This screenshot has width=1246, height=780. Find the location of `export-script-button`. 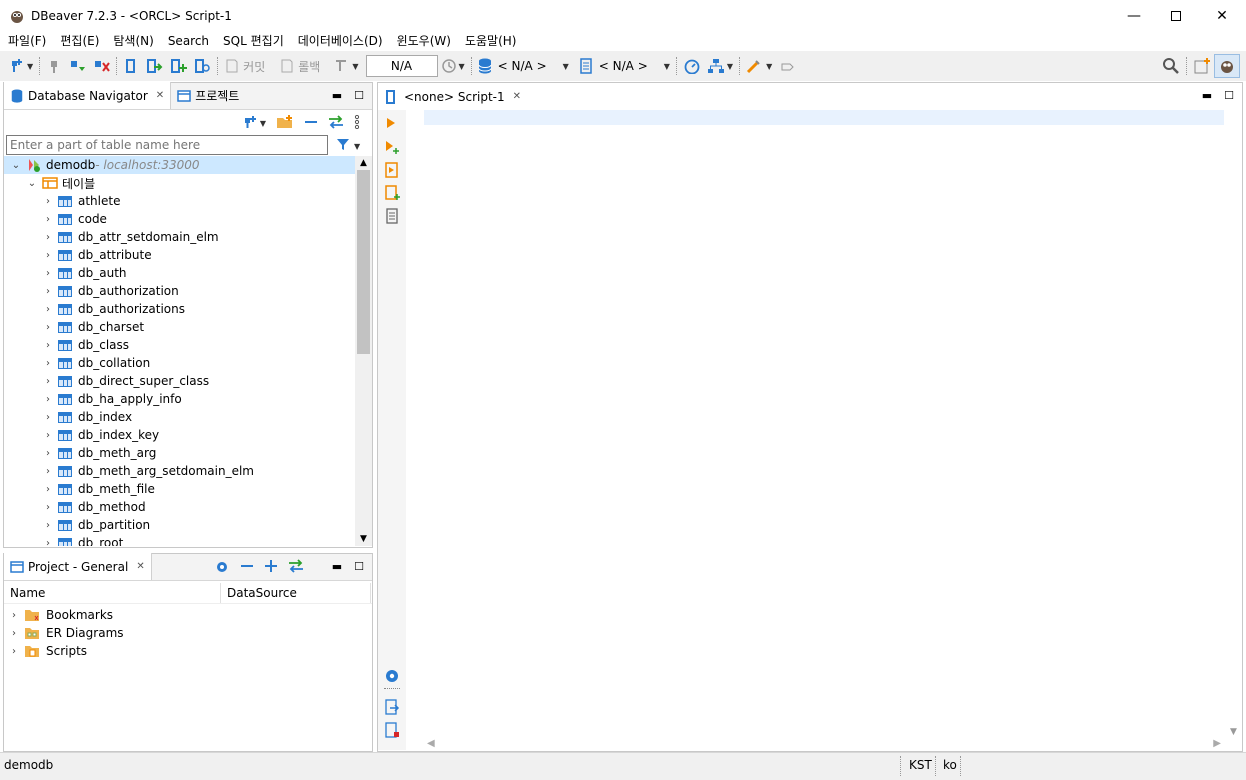

export-script-button is located at coordinates (392, 708).